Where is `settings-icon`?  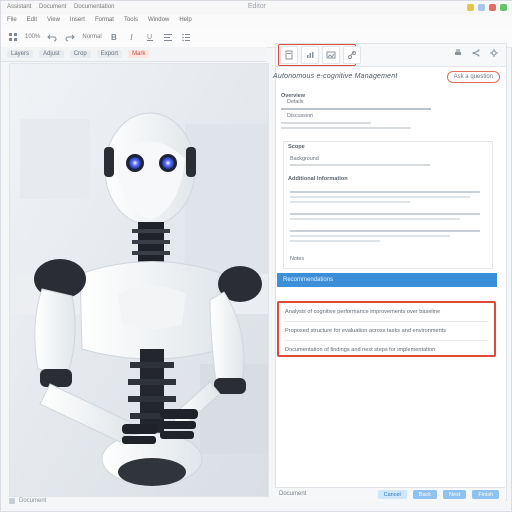 settings-icon is located at coordinates (494, 53).